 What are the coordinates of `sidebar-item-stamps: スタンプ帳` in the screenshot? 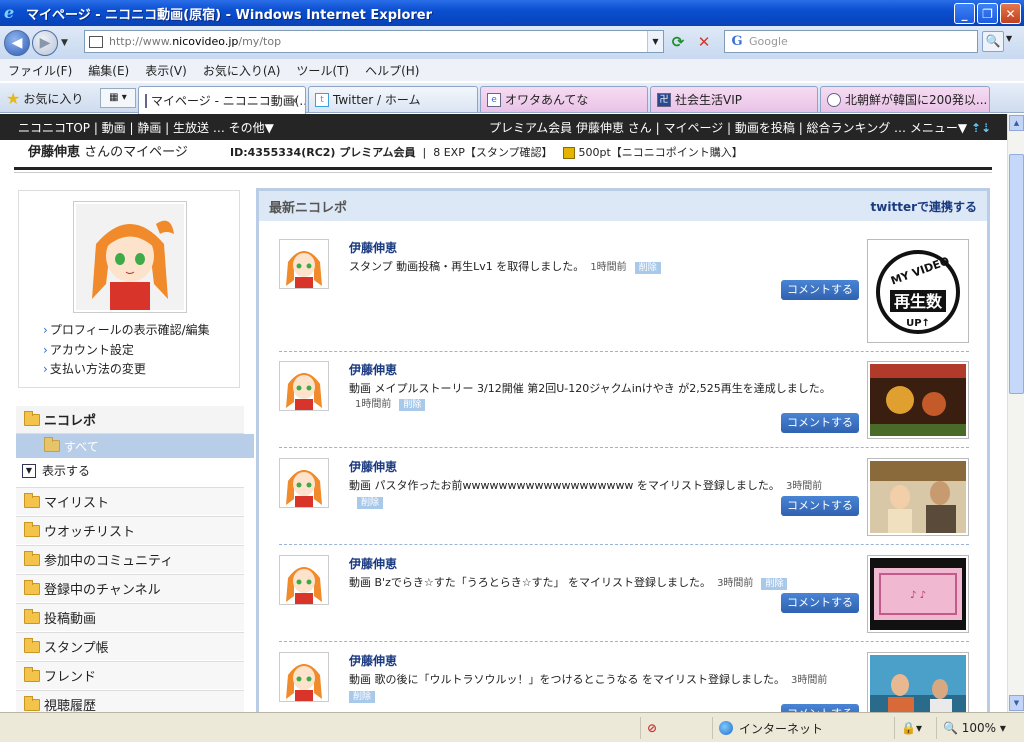 It's located at (130, 646).